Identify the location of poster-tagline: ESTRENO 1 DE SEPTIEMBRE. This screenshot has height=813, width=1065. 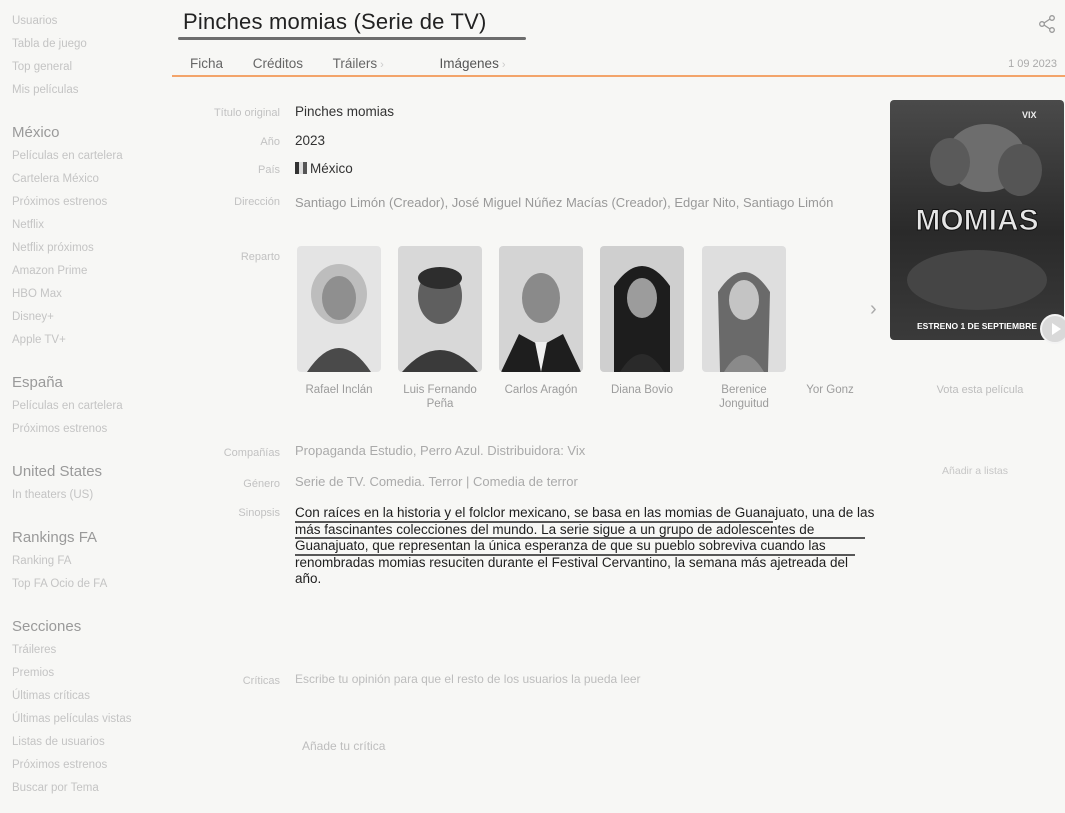
(977, 326).